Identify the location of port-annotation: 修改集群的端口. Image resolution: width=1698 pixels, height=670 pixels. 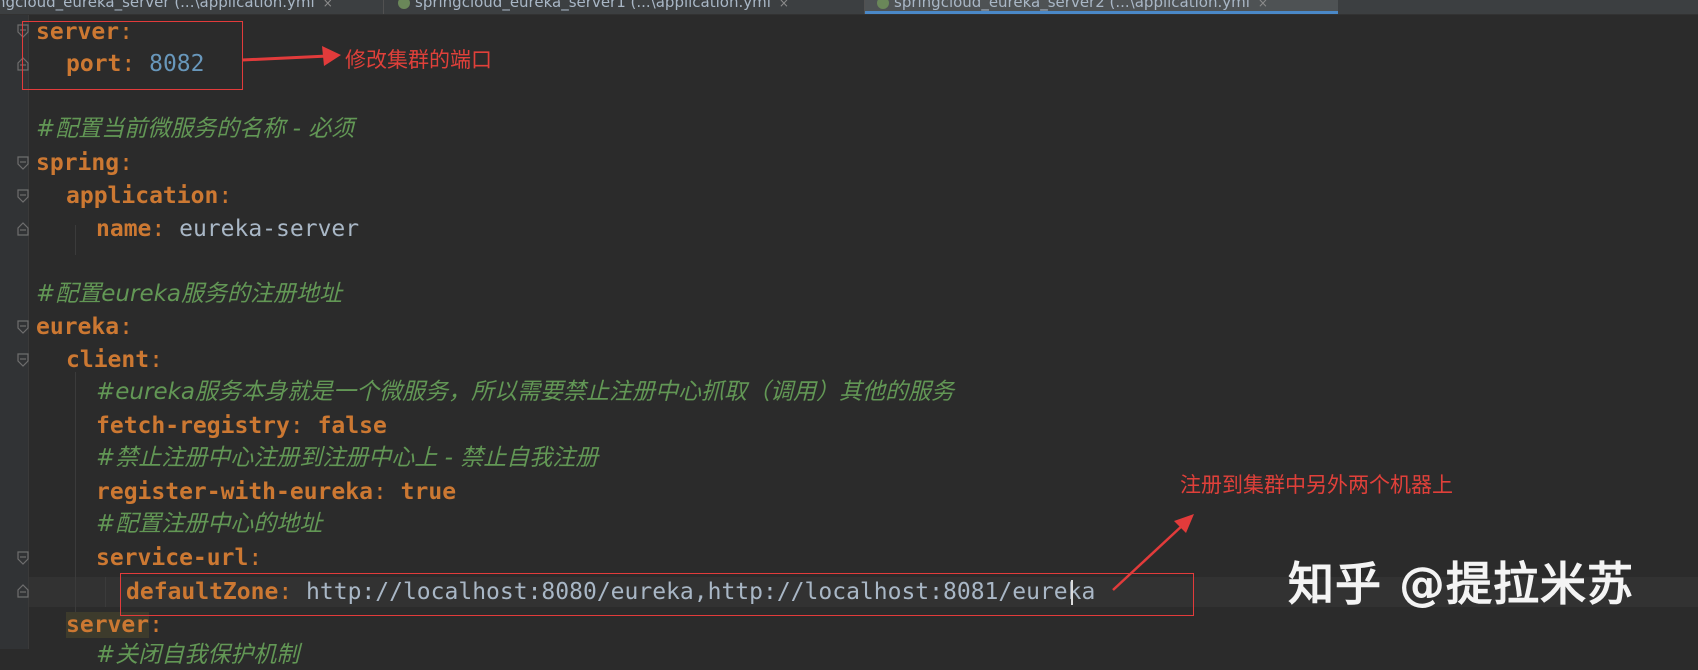
(418, 60).